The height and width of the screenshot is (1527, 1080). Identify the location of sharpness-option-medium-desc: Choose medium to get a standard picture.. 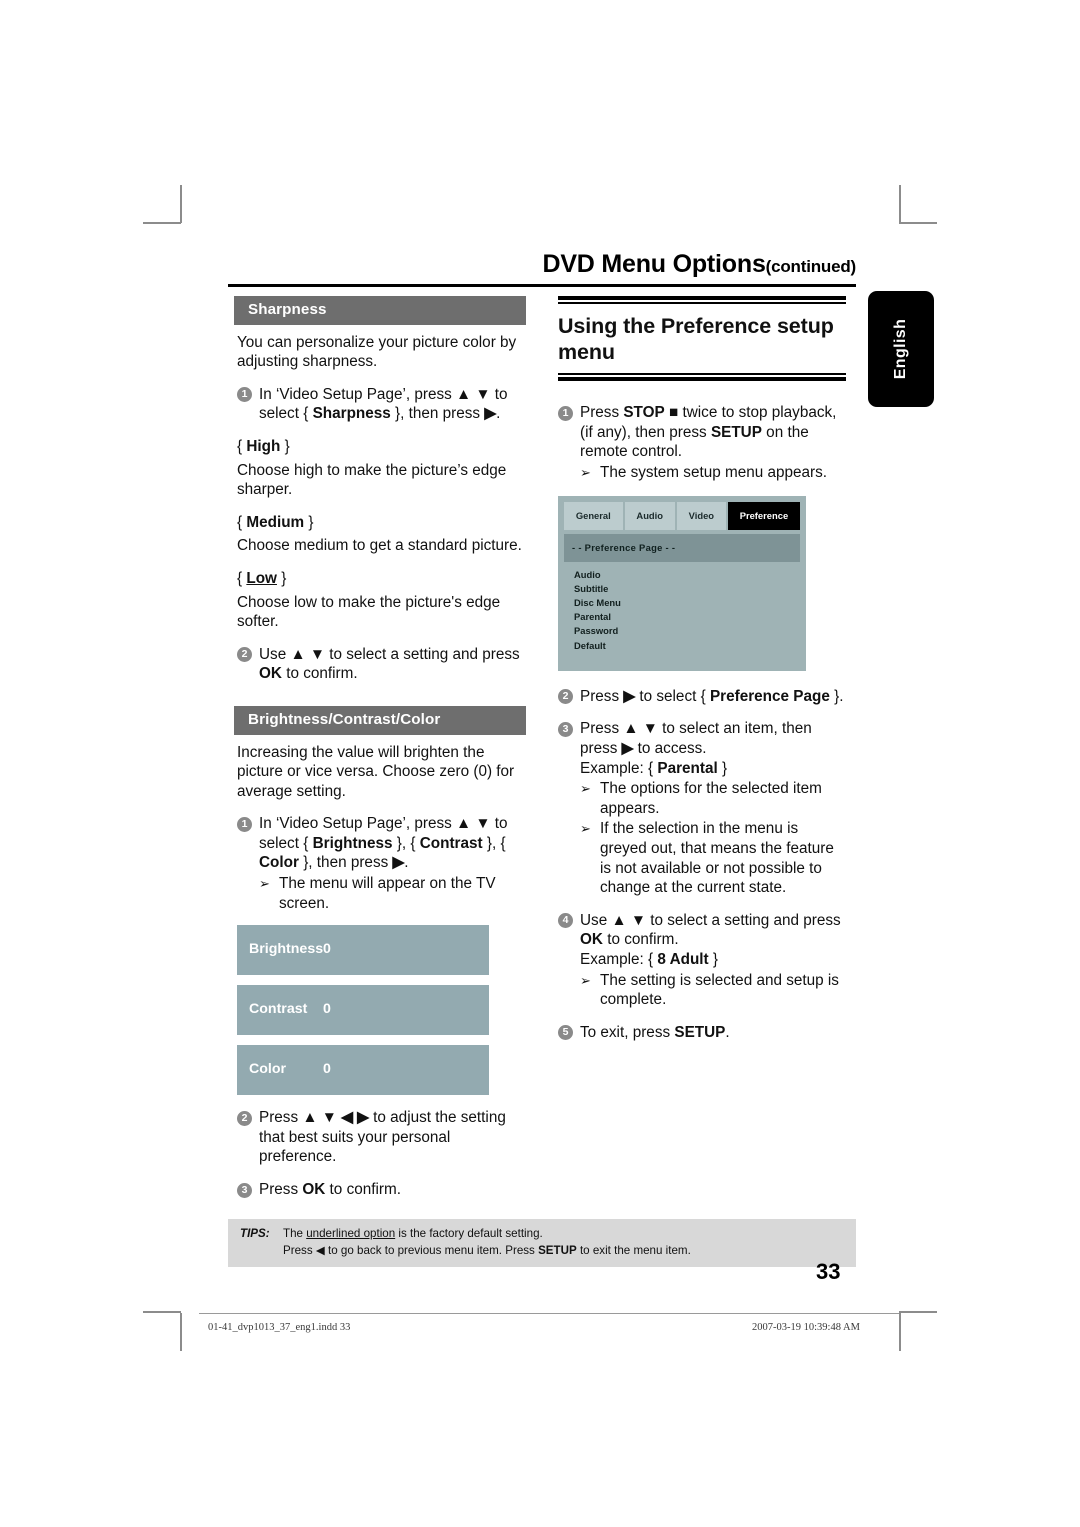
(379, 546).